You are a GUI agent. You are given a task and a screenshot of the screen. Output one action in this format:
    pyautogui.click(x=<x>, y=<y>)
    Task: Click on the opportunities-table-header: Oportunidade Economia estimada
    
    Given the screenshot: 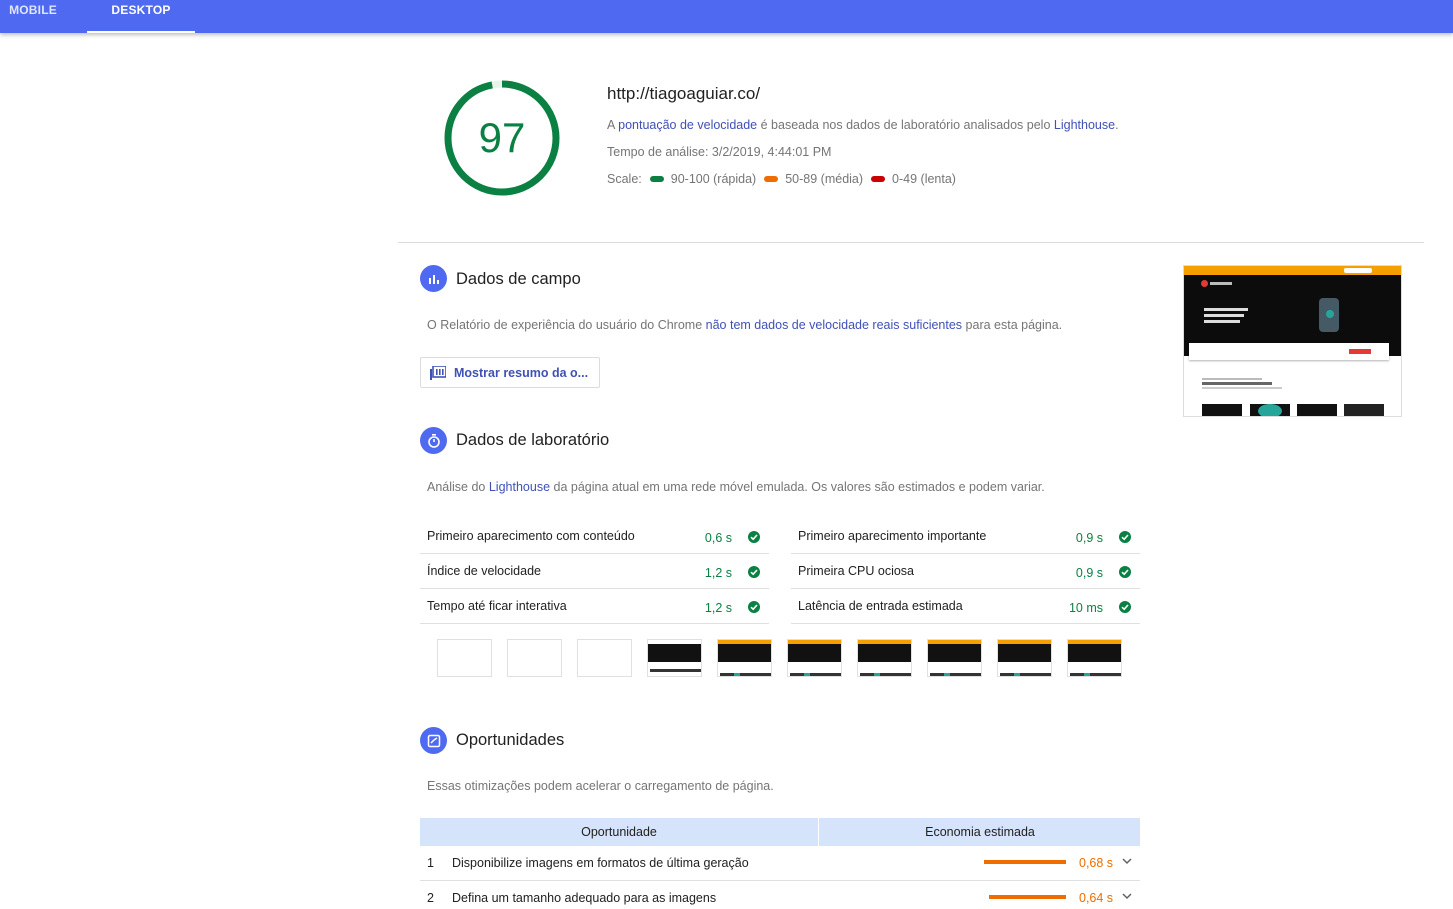 What is the action you would take?
    pyautogui.click(x=780, y=832)
    